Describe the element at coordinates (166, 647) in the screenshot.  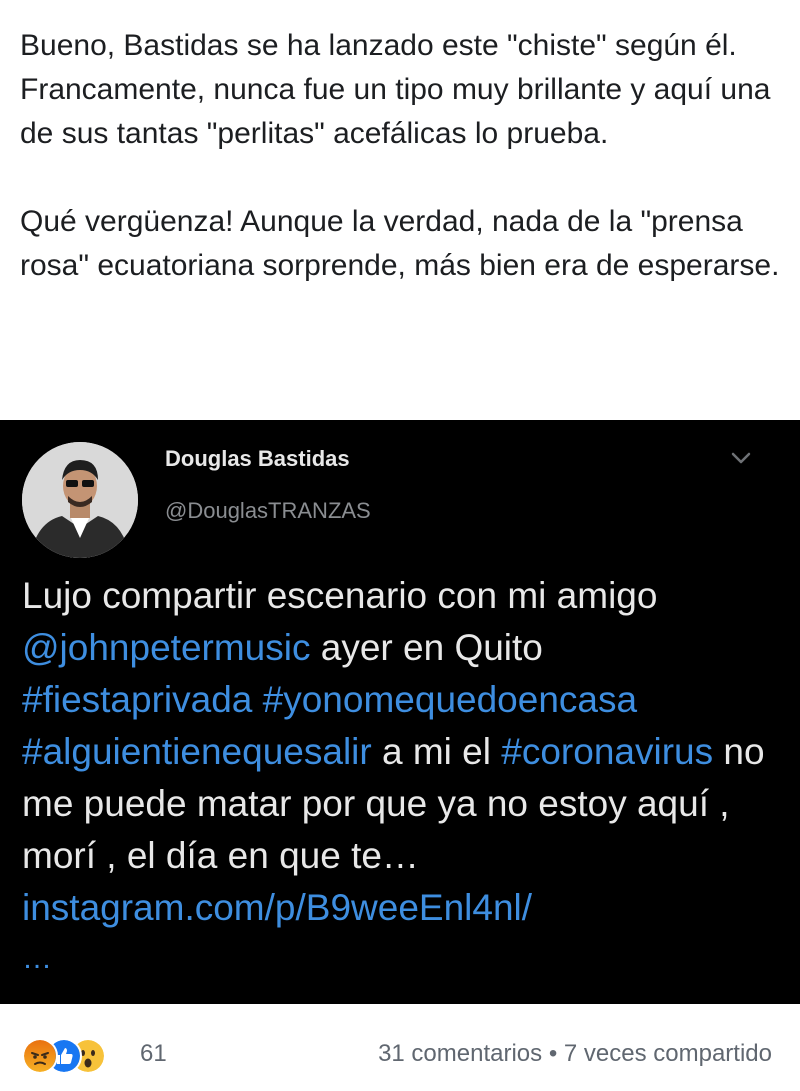
I see `mention-link: @johnpetermusic` at that location.